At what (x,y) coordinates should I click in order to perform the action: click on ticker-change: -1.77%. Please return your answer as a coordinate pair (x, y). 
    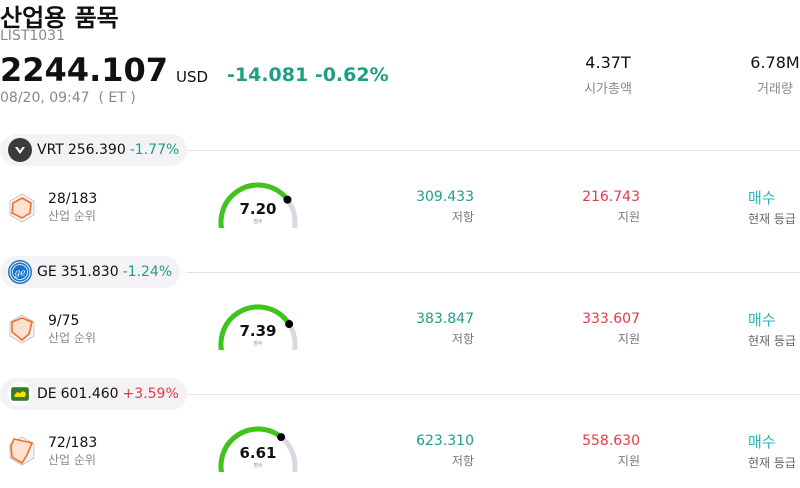
    Looking at the image, I should click on (154, 150).